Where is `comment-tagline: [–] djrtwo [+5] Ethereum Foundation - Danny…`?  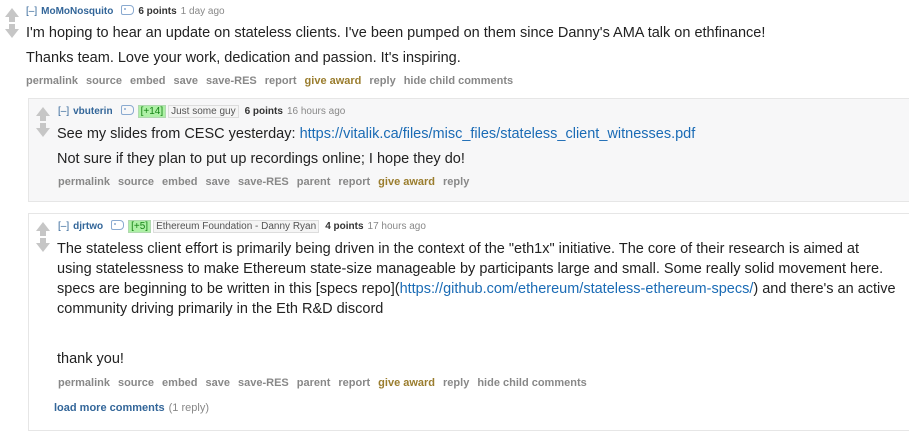
comment-tagline: [–] djrtwo [+5] Ethereum Foundation - Danny… is located at coordinates (242, 227).